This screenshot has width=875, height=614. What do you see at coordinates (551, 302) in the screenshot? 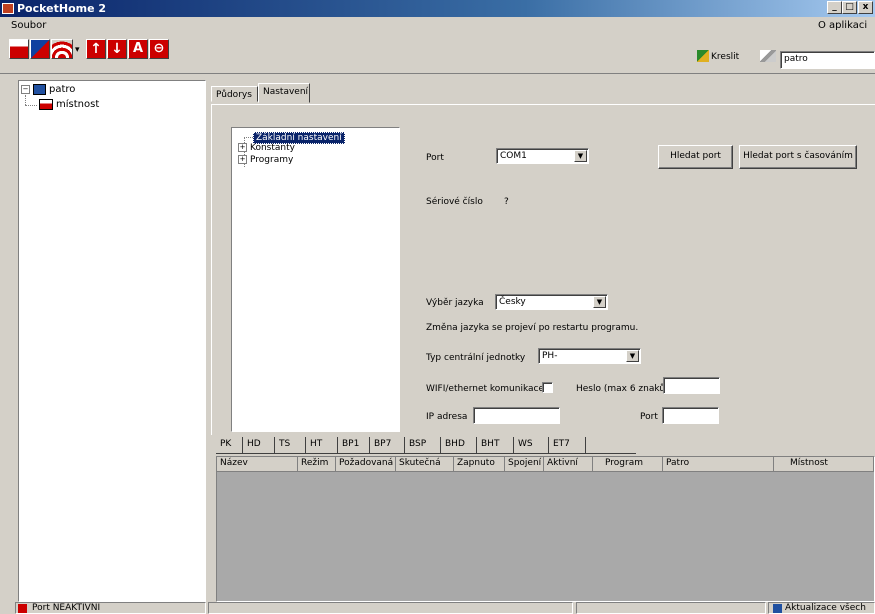
I see `language-select: Česky ▼` at bounding box center [551, 302].